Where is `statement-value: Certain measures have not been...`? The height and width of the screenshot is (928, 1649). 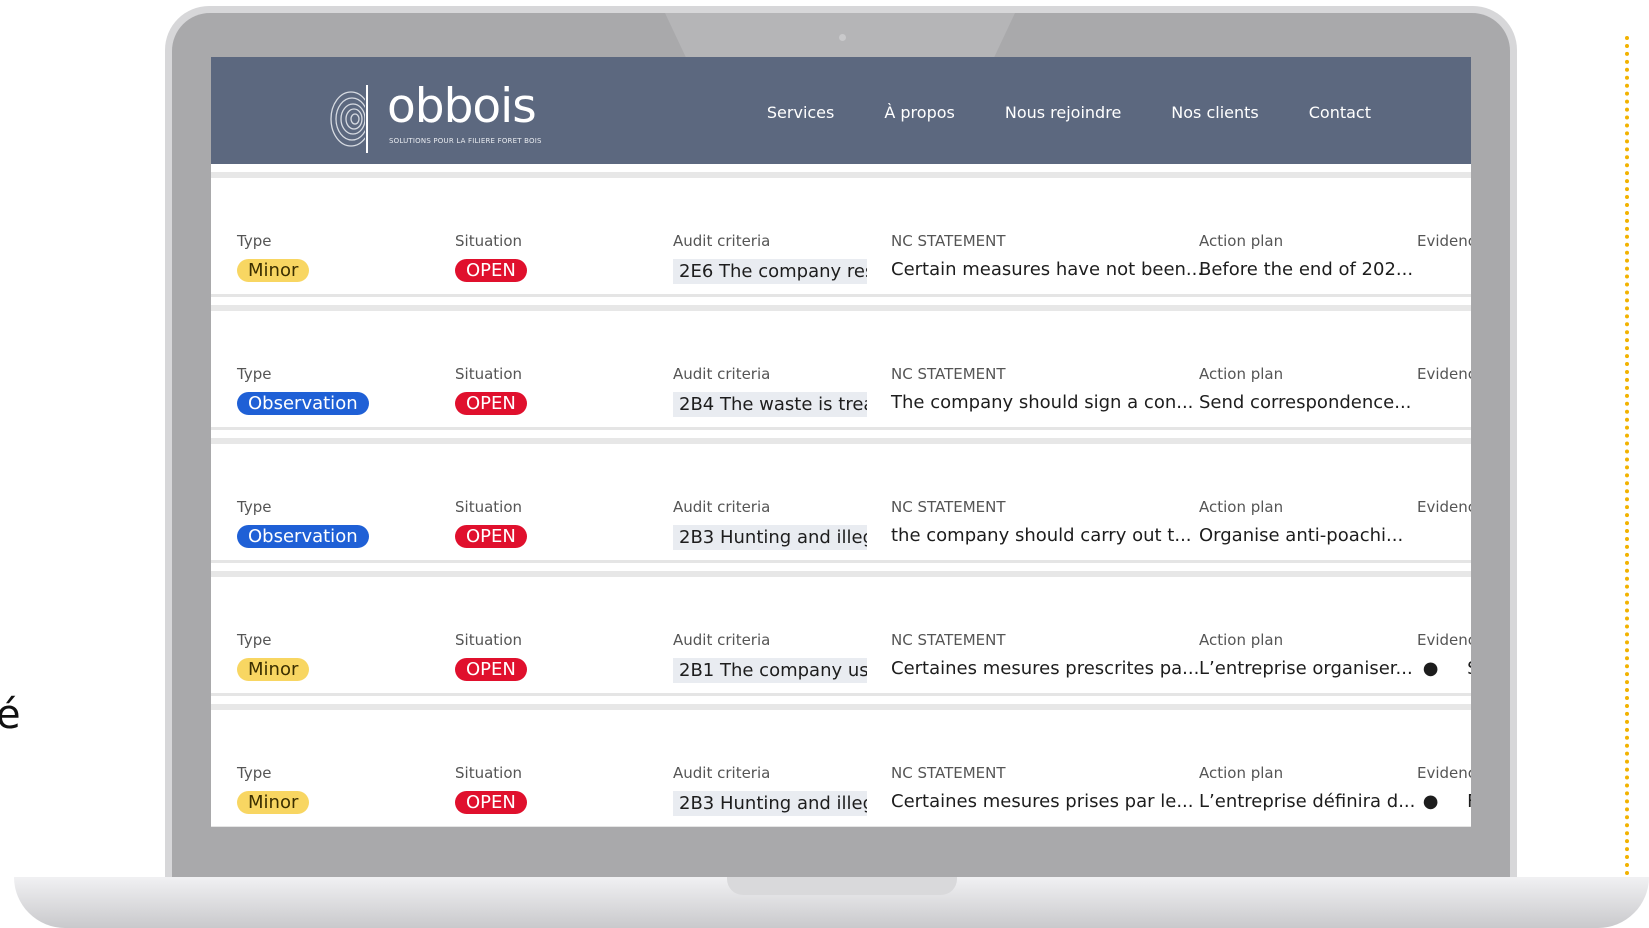 statement-value: Certain measures have not been... is located at coordinates (1047, 269).